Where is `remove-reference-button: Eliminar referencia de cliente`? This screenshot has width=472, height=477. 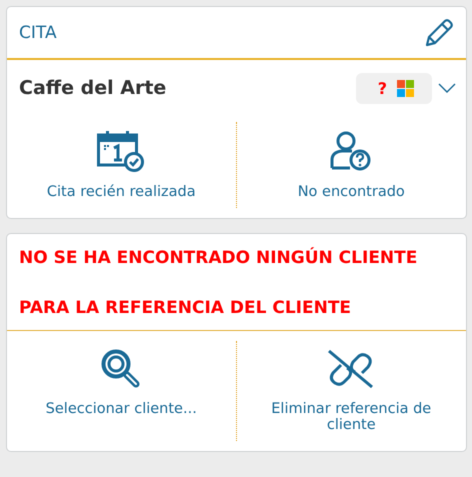
remove-reference-button: Eliminar referencia de cliente is located at coordinates (351, 391).